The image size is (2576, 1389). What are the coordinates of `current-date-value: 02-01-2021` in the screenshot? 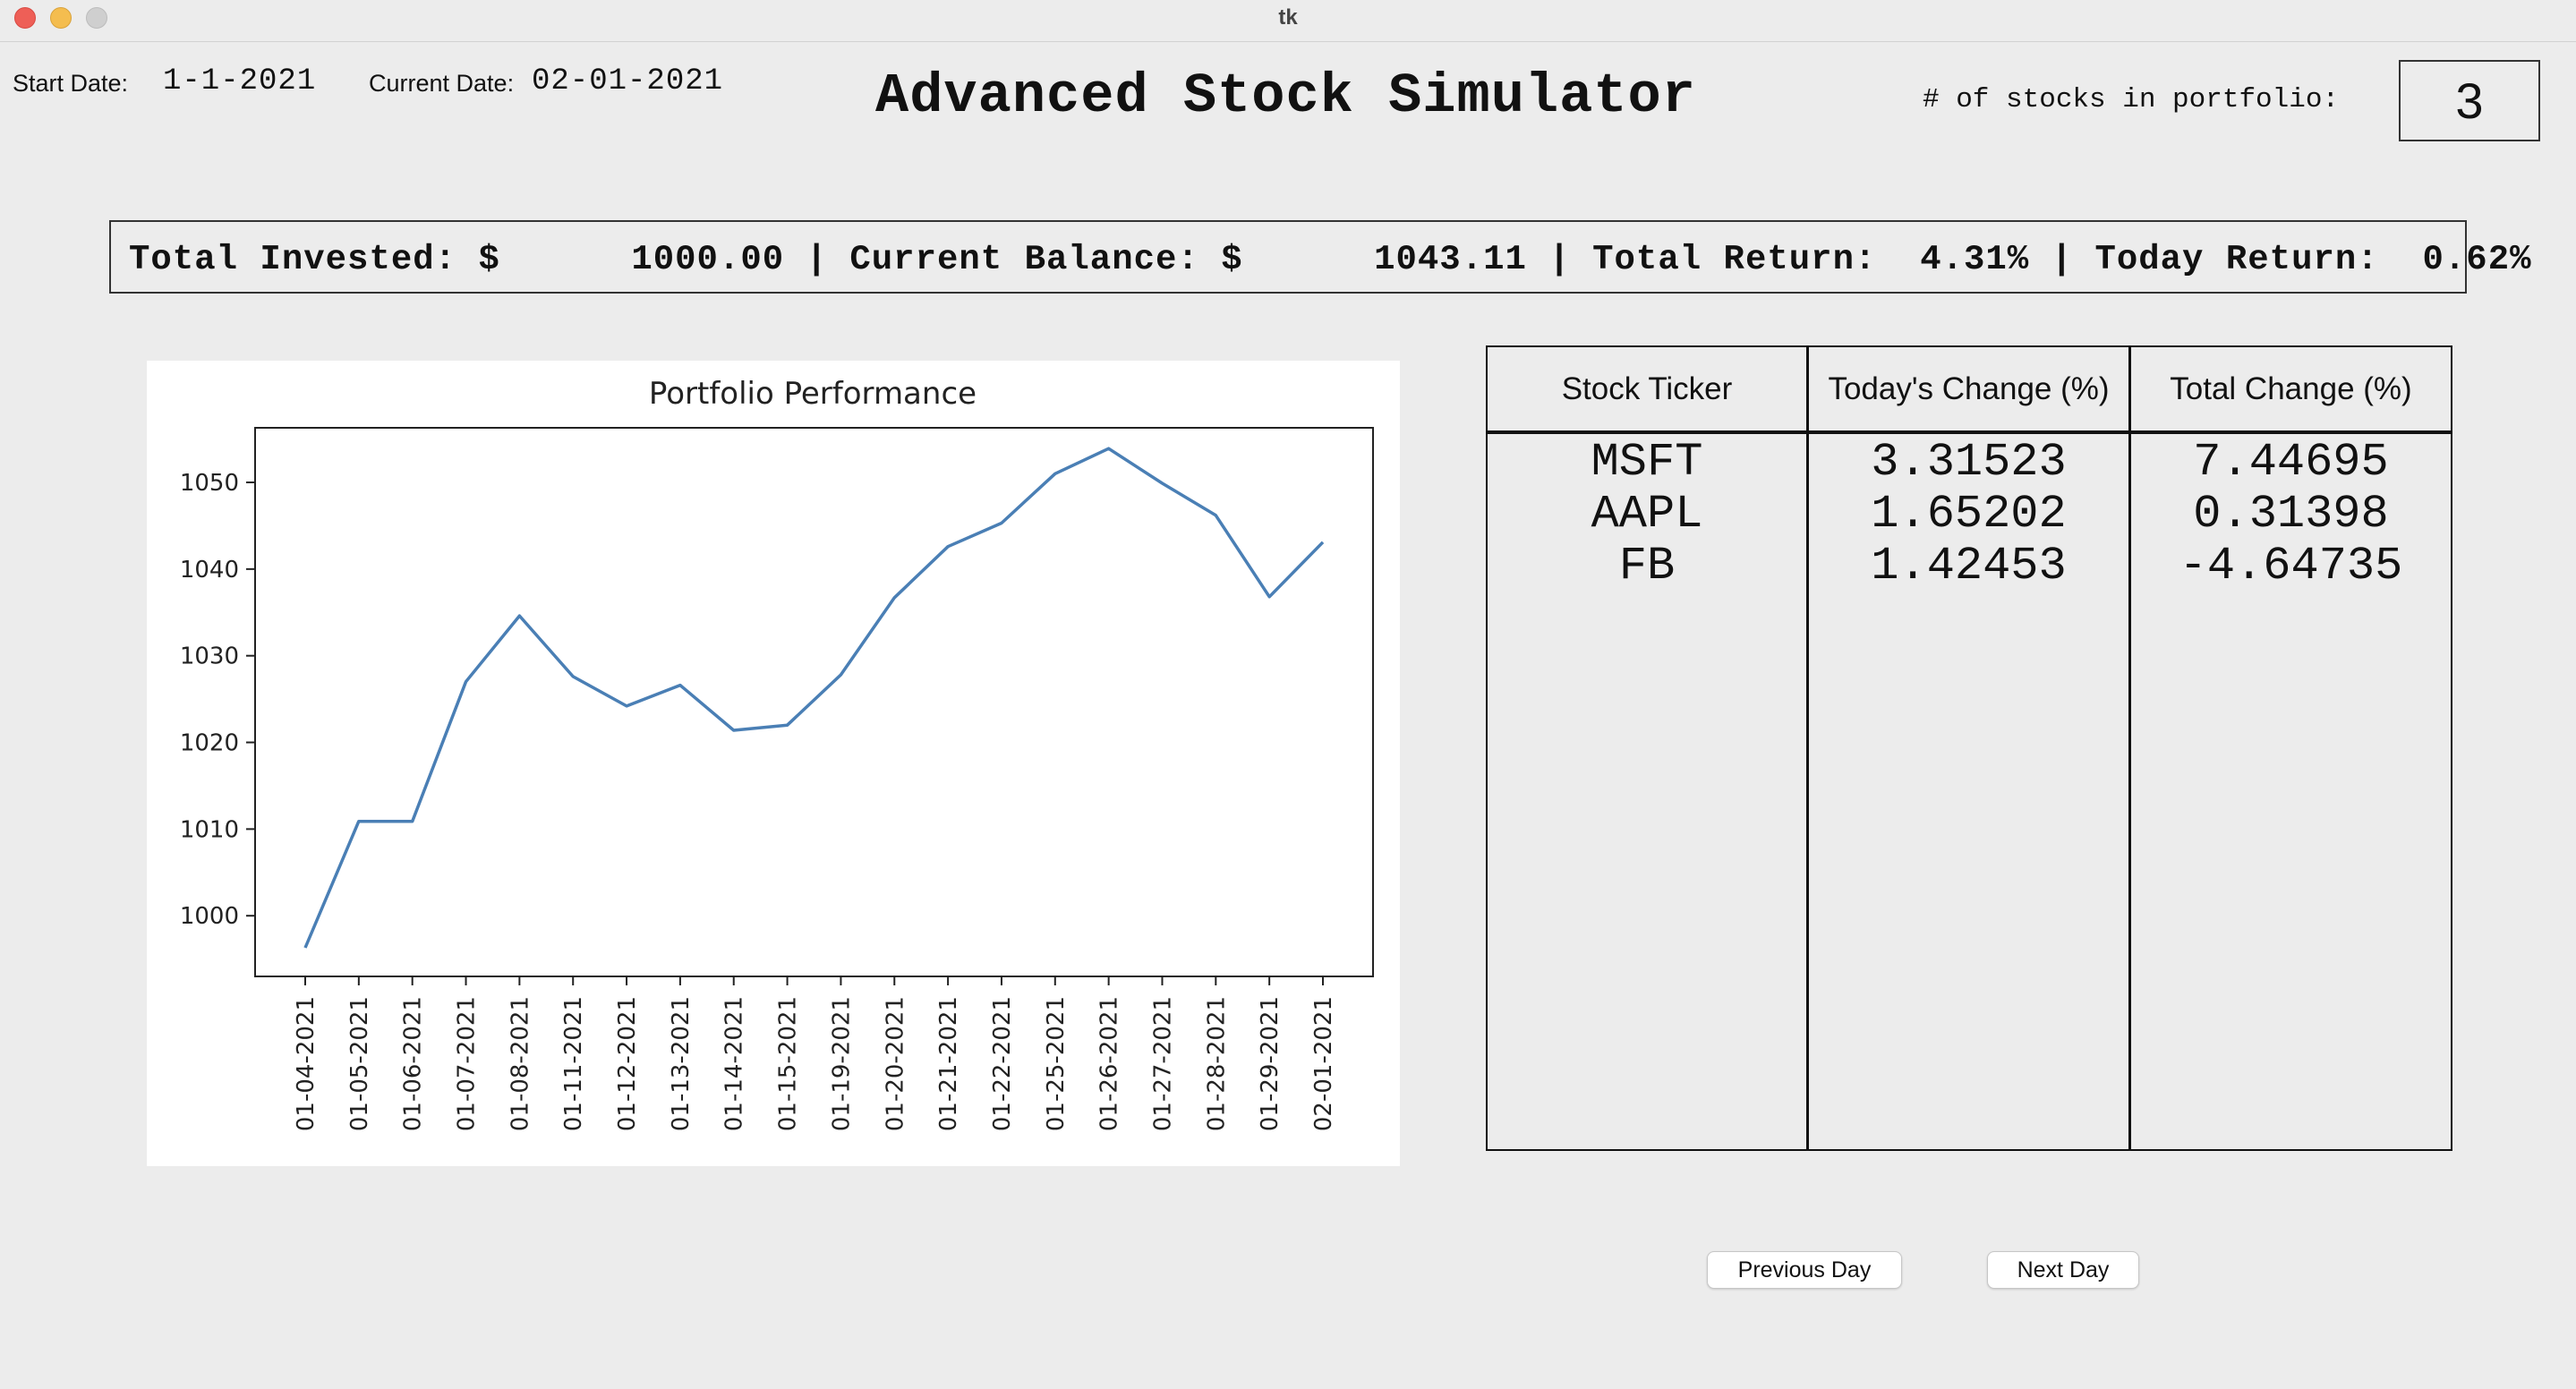 It's located at (628, 81).